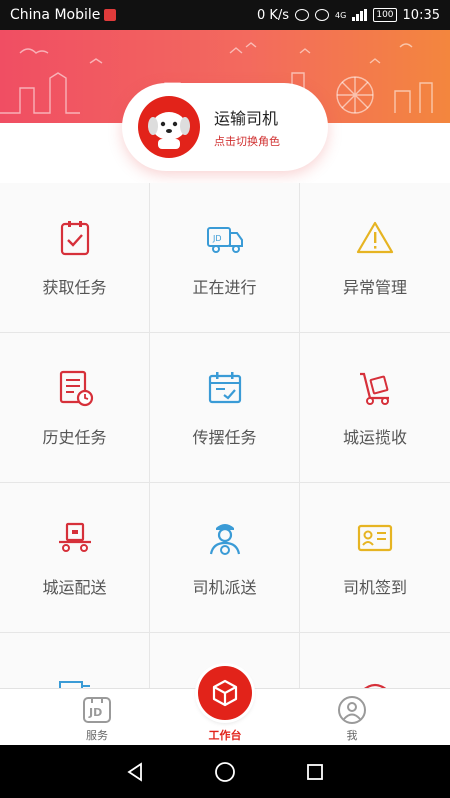 The image size is (450, 798). Describe the element at coordinates (374, 287) in the screenshot. I see `grid-item-label: 异常管理` at that location.